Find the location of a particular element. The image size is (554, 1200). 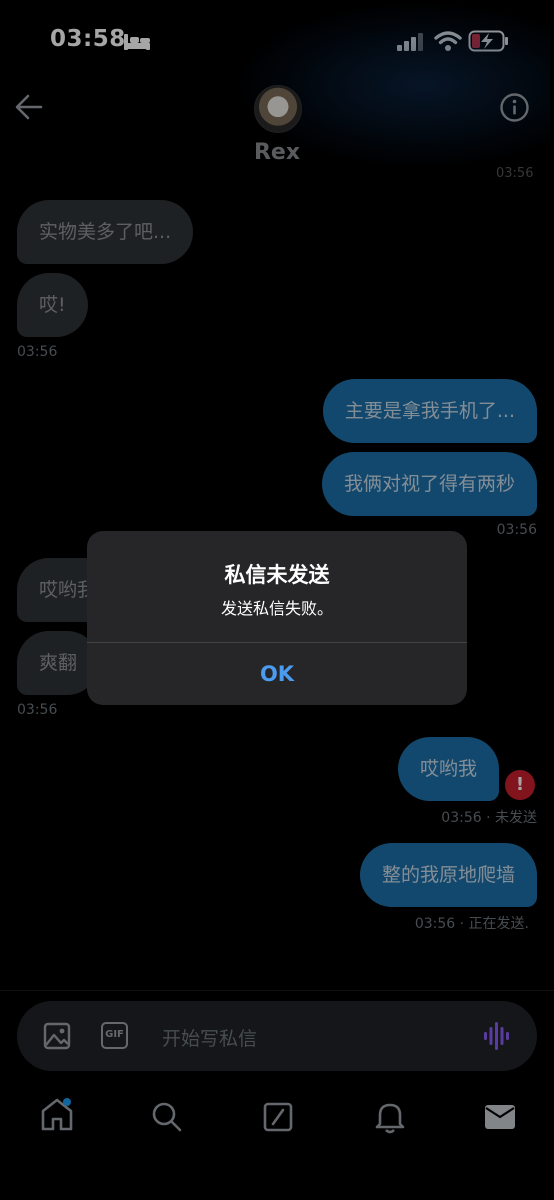

message-bubble-outgoing: 整的我原地爬墙 is located at coordinates (448, 875).